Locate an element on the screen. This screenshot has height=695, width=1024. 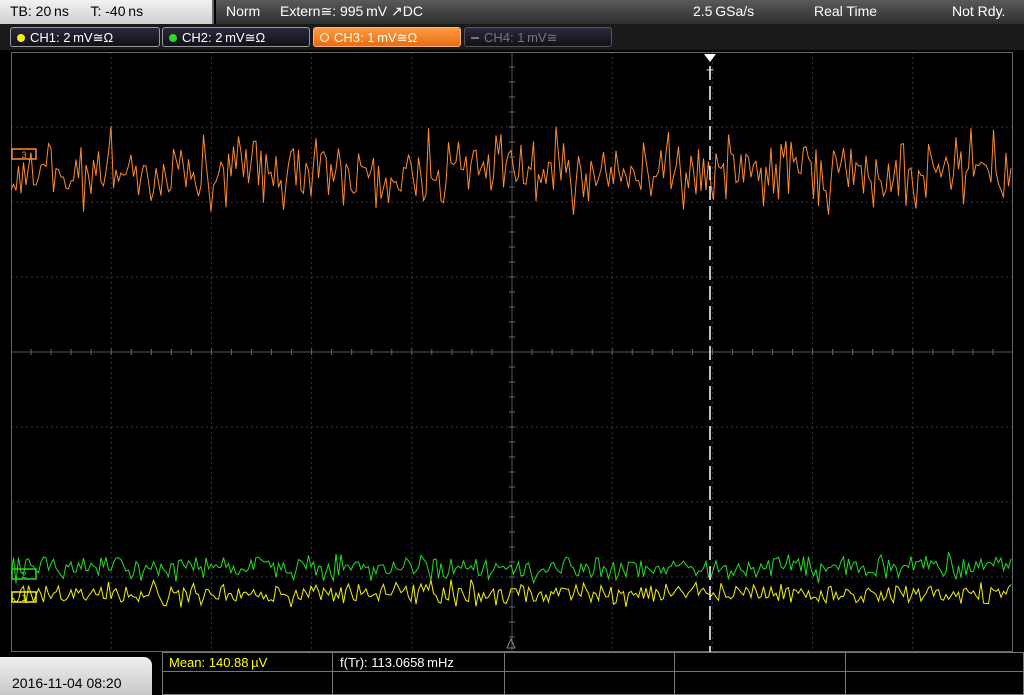
sample-rate: 2.5 GSa/s is located at coordinates (724, 11).